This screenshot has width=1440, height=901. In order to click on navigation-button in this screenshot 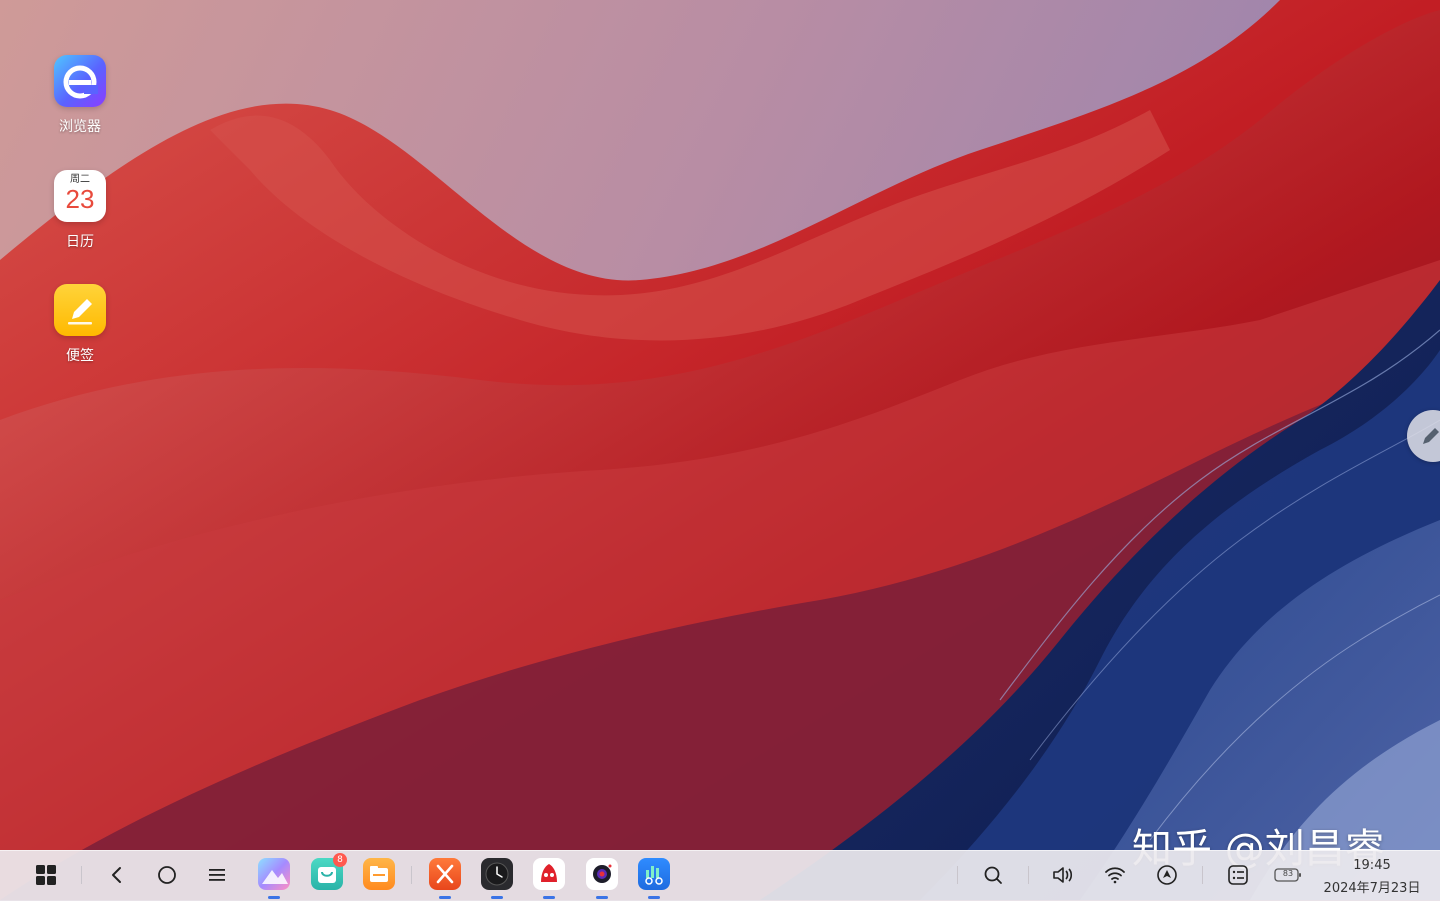, I will do `click(1167, 875)`.